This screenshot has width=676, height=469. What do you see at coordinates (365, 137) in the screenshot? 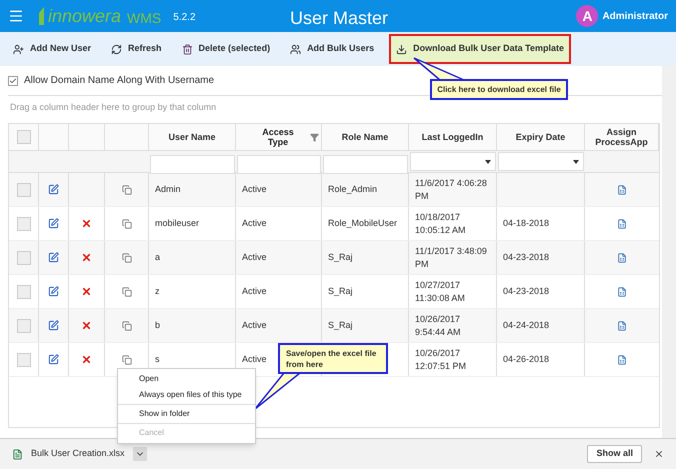
I see `column-header: Role Name` at bounding box center [365, 137].